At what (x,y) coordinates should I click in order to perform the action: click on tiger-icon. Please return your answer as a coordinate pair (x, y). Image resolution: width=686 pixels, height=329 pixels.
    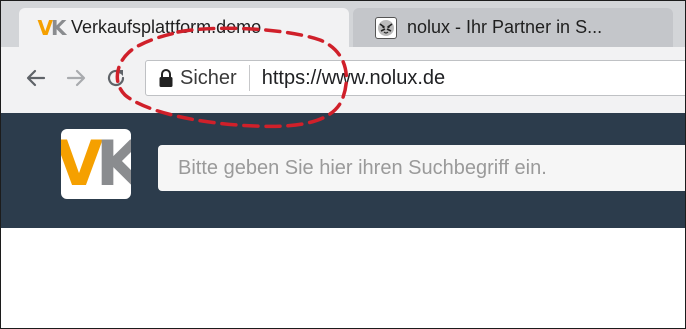
    Looking at the image, I should click on (386, 27).